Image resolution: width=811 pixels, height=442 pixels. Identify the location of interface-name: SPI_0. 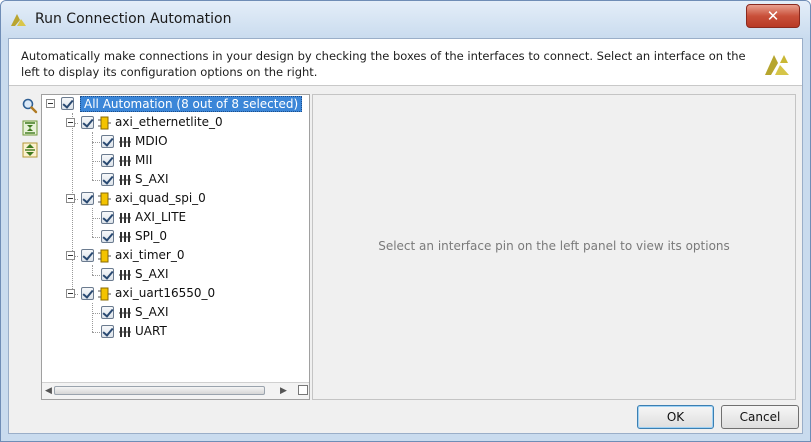
(151, 236).